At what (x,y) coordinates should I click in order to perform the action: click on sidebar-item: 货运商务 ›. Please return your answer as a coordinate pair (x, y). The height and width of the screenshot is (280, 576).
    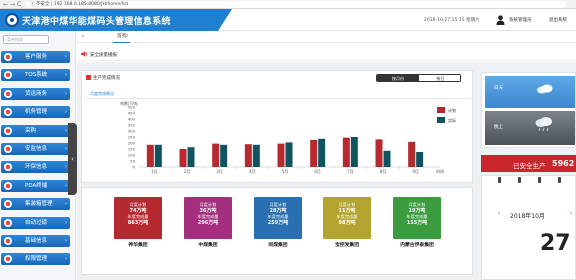
    Looking at the image, I should click on (35, 93).